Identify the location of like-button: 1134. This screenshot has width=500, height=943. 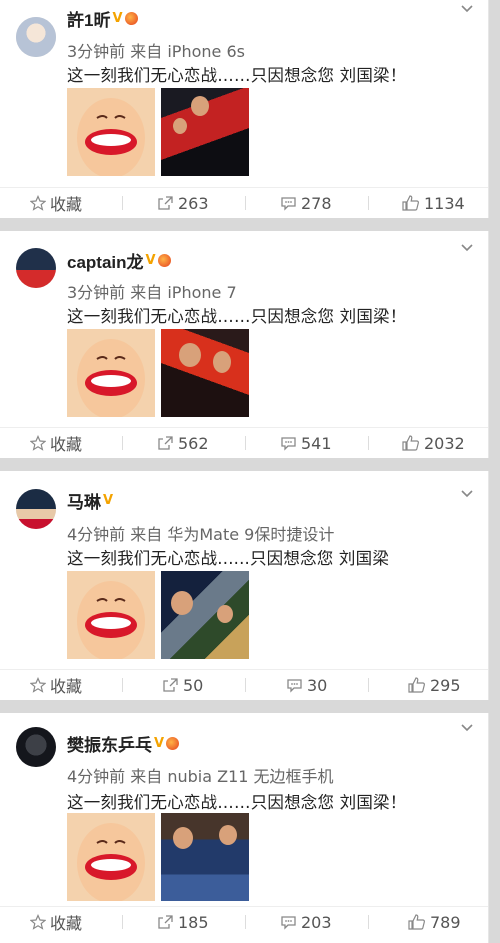
(433, 203).